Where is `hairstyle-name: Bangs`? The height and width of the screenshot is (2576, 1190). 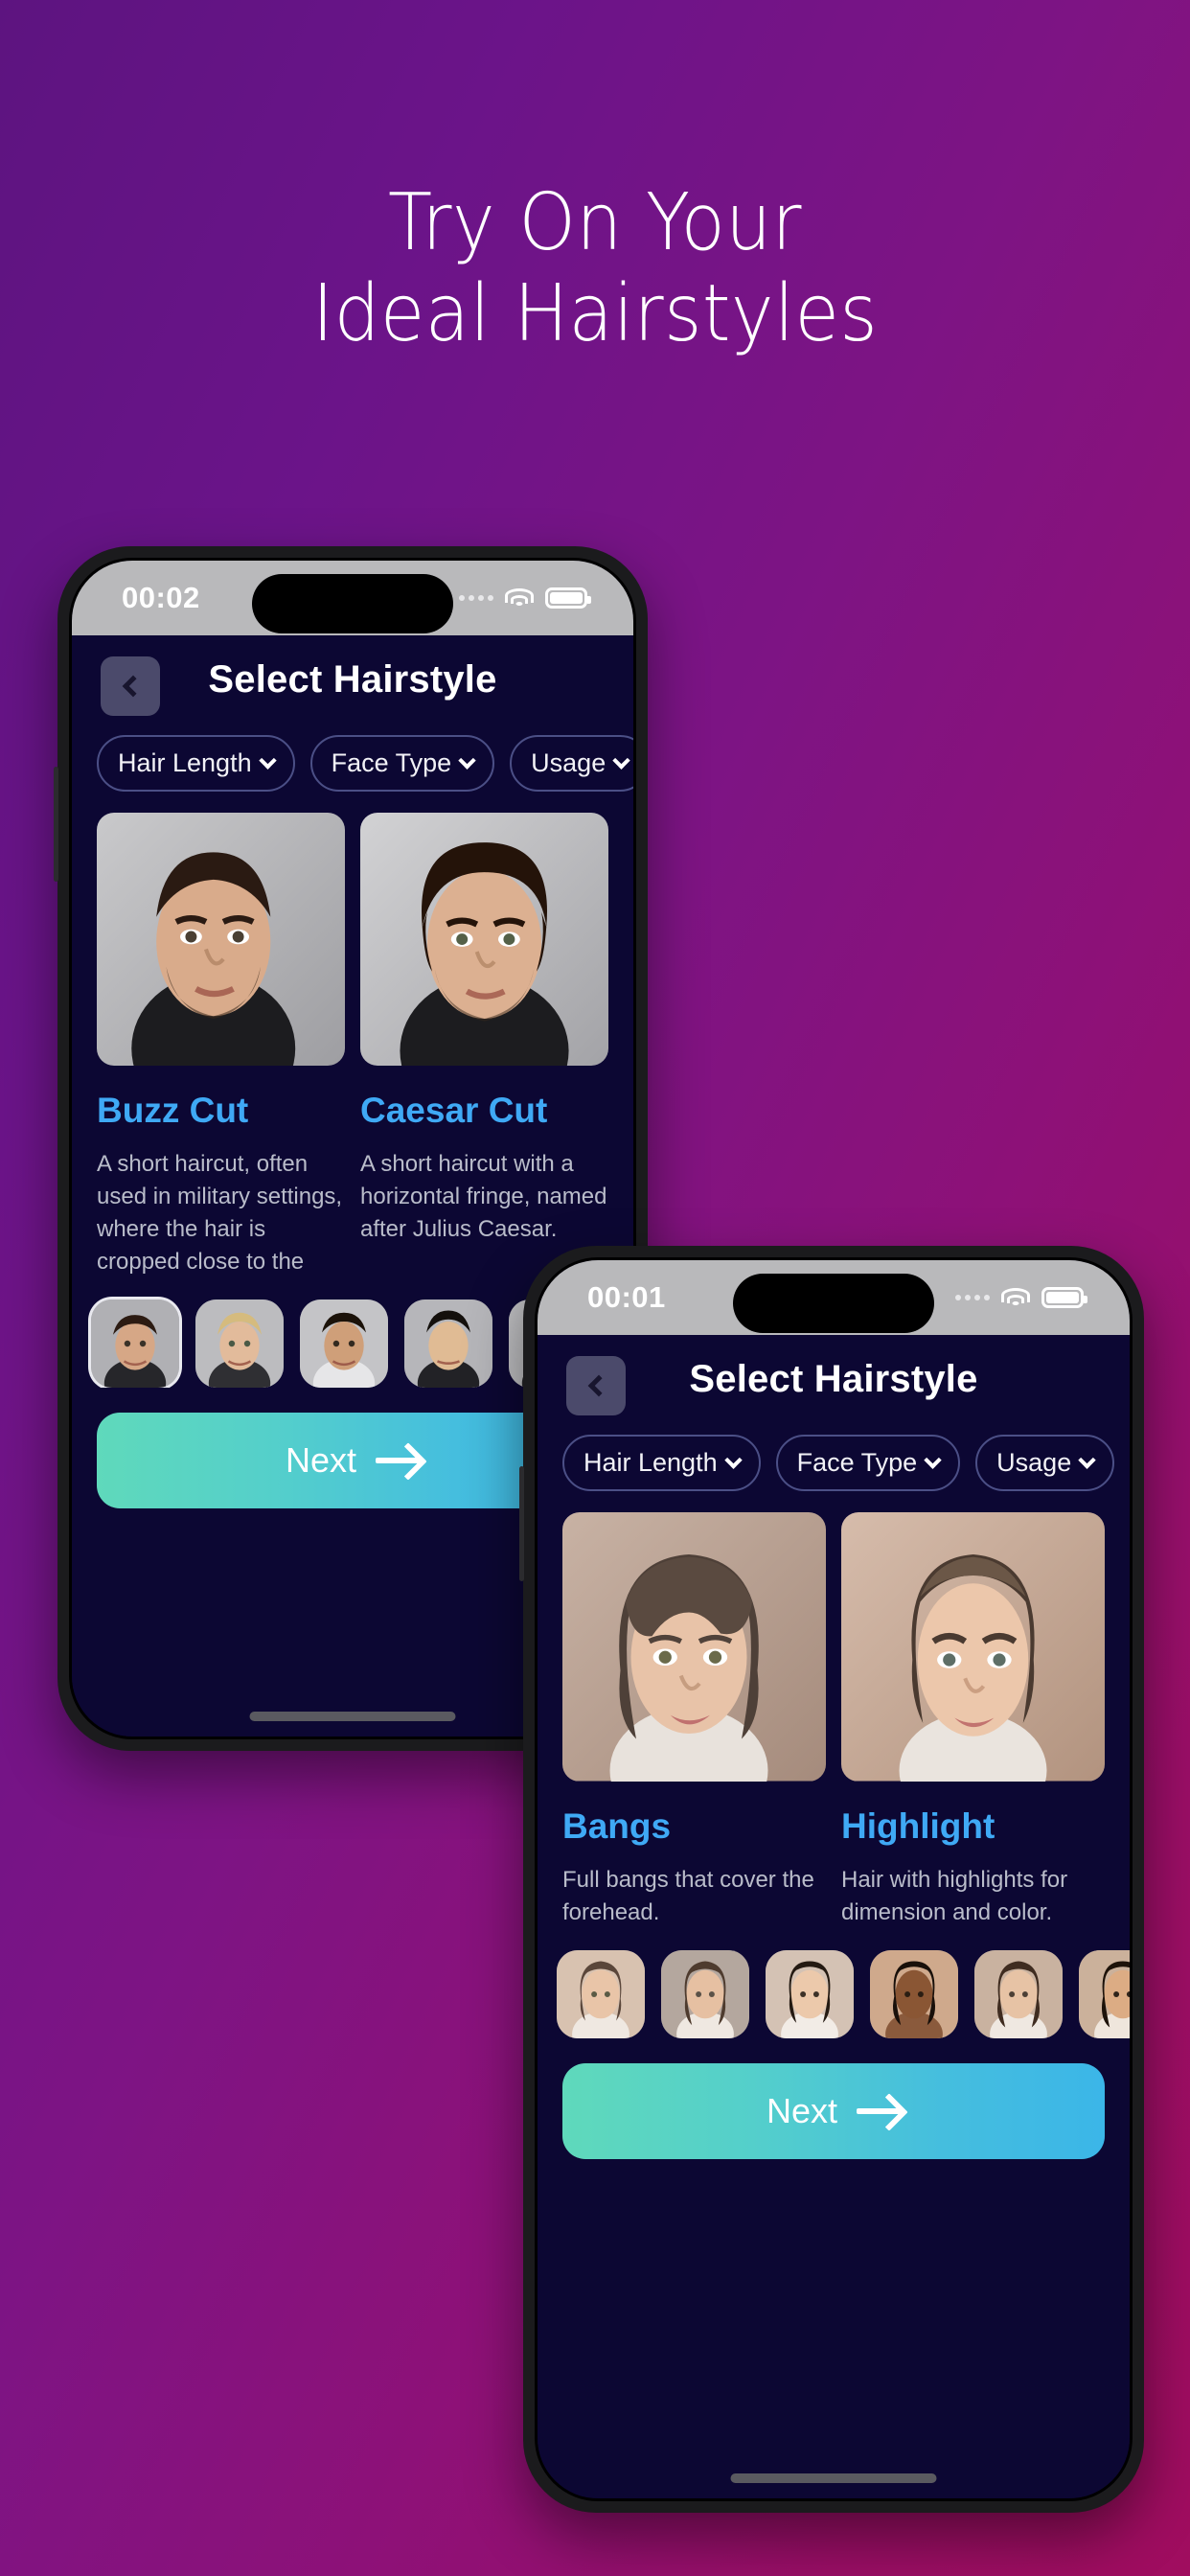 hairstyle-name: Bangs is located at coordinates (617, 1826).